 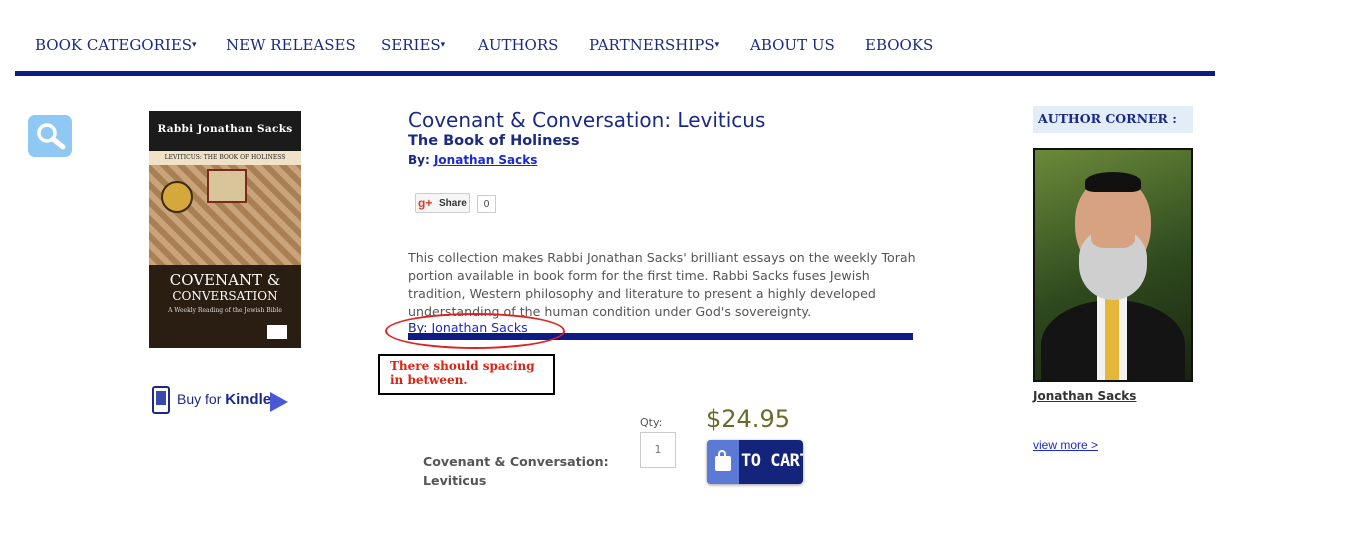 I want to click on share-count: 0, so click(x=486, y=204).